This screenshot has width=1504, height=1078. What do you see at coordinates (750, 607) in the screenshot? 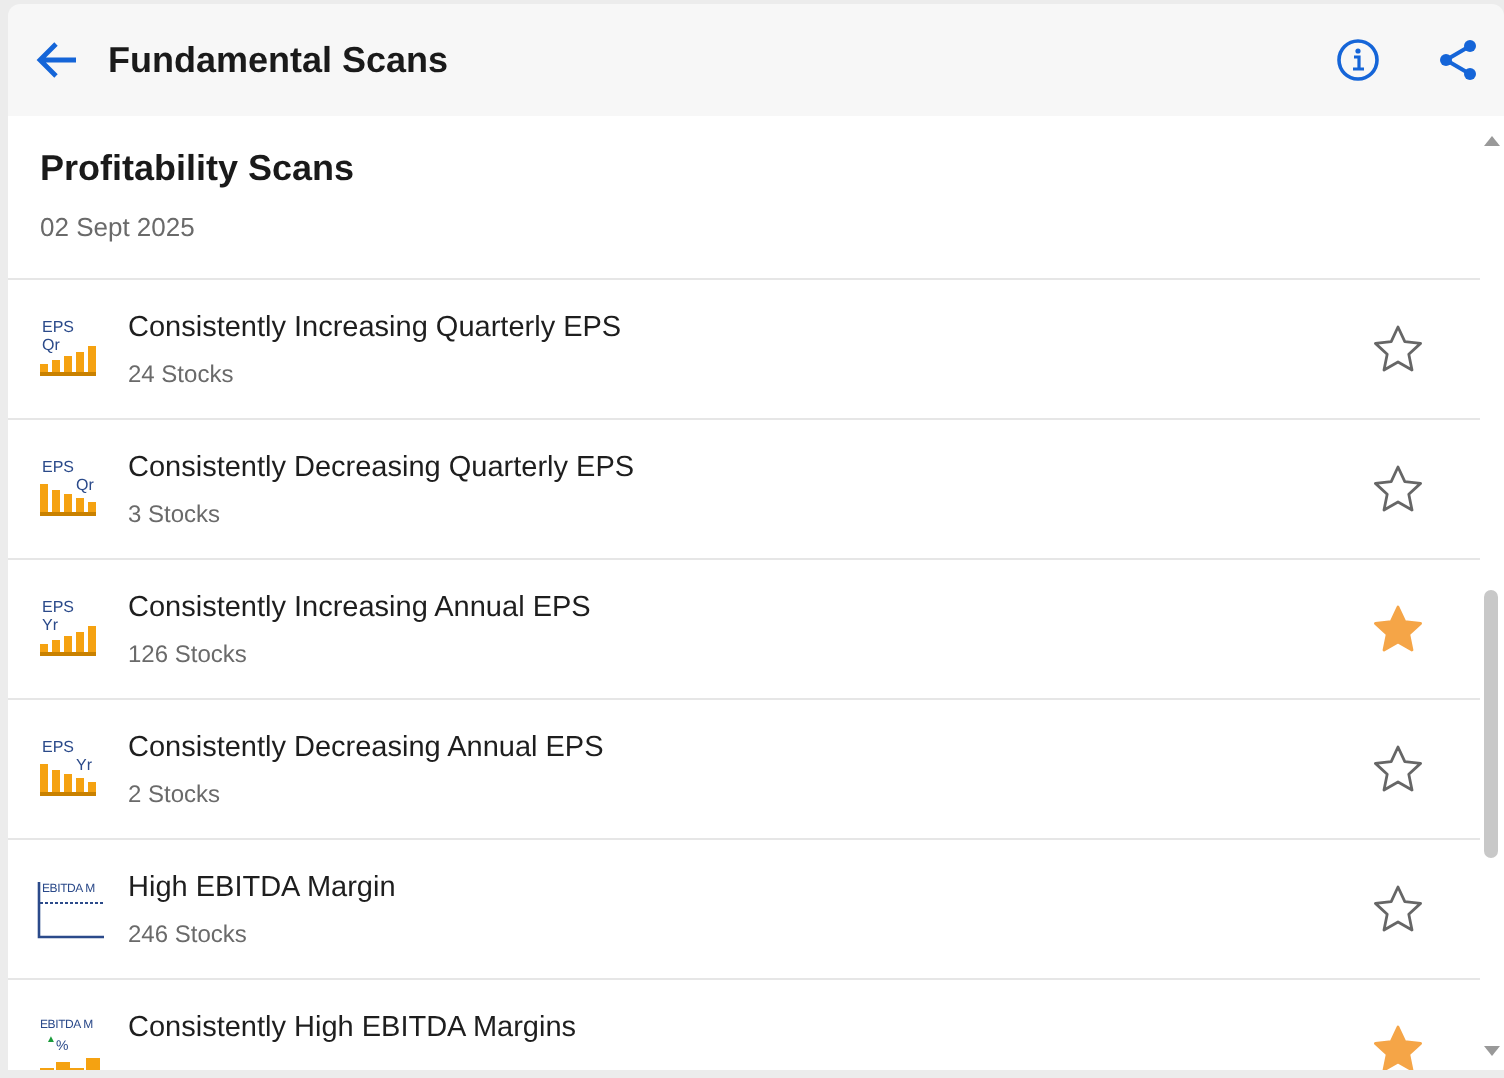
I see `scan-name: Consistently Increasing Annual EPS` at bounding box center [750, 607].